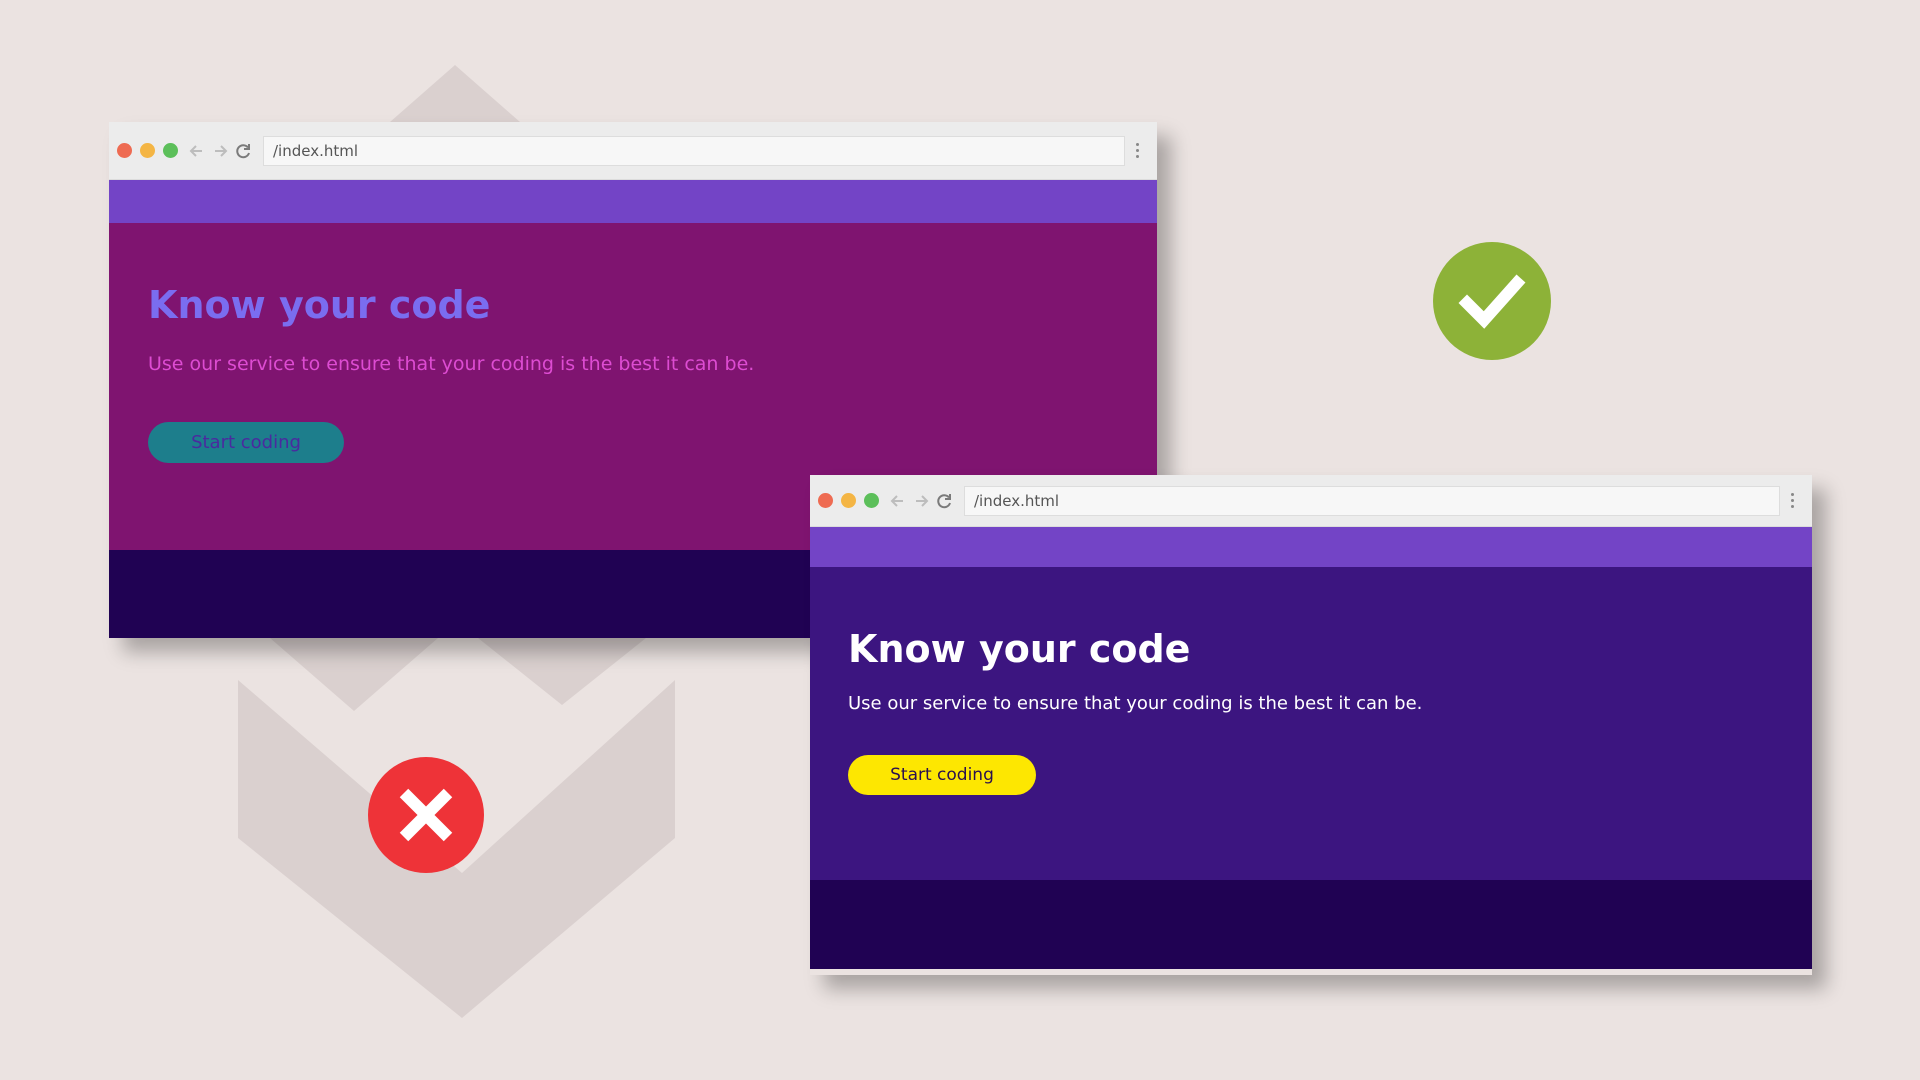 The width and height of the screenshot is (1920, 1080). I want to click on check-badge, so click(1492, 301).